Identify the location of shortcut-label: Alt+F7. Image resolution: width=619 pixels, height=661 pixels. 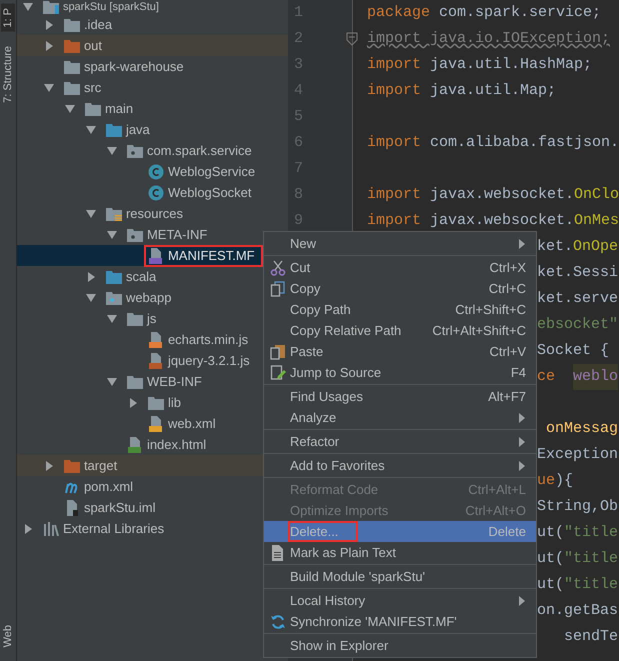
(507, 396).